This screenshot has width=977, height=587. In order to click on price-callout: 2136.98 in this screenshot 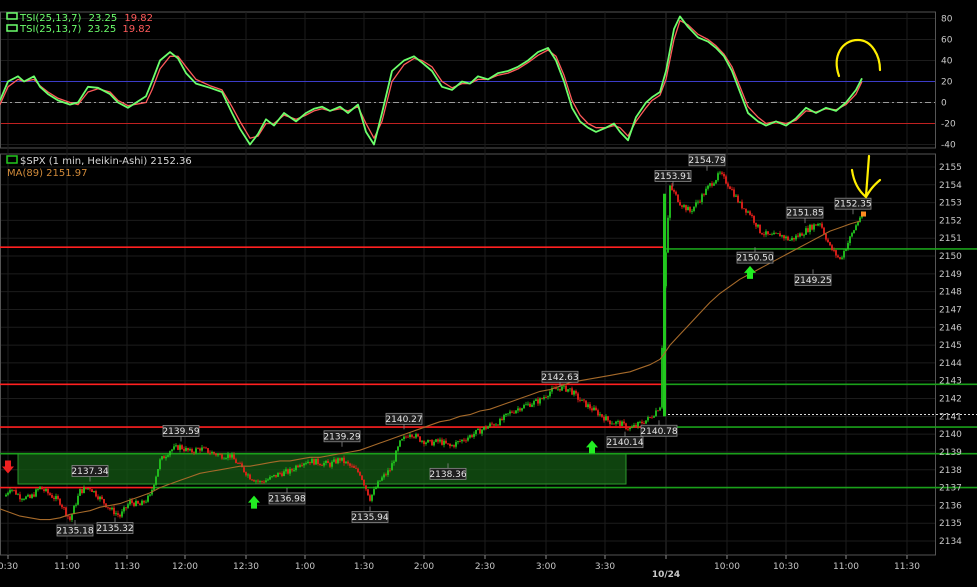, I will do `click(286, 499)`.